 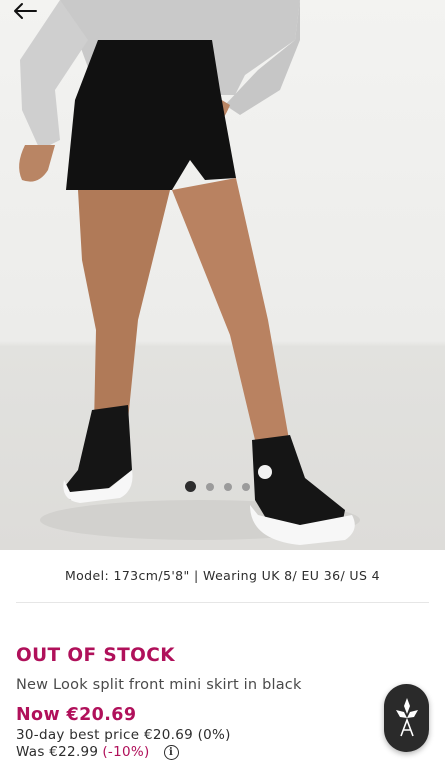 I want to click on gallery-pagination, so click(x=217, y=486).